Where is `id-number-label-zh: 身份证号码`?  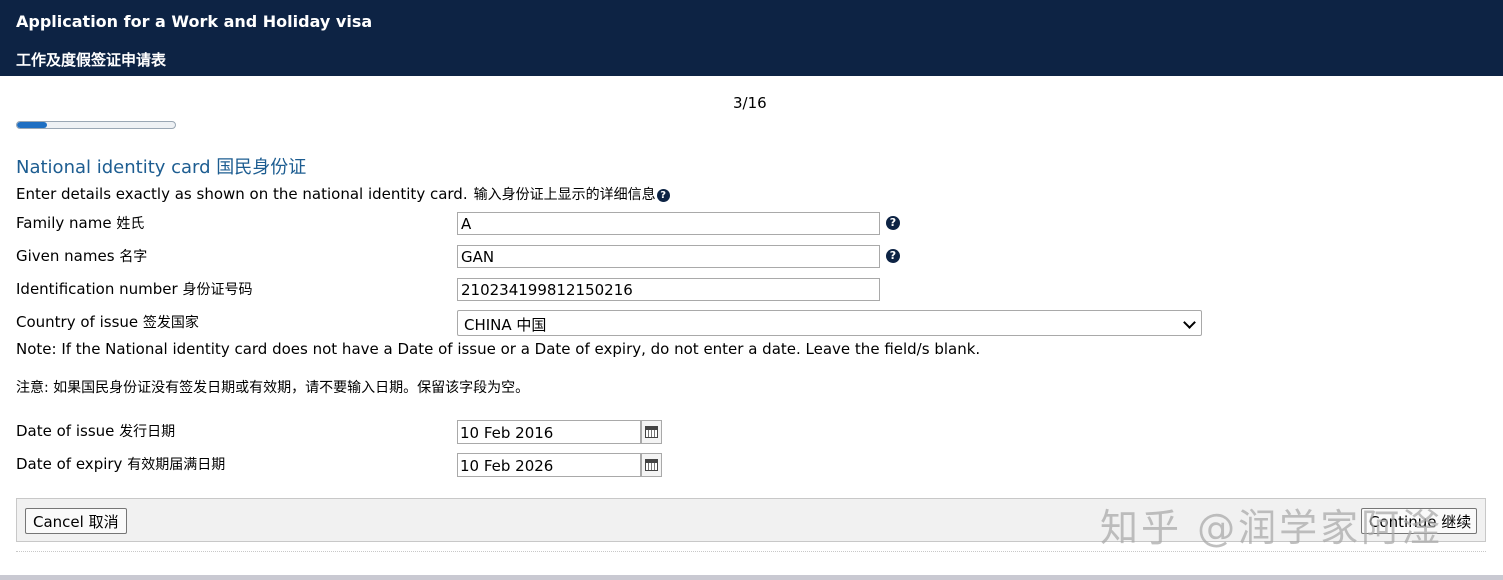
id-number-label-zh: 身份证号码 is located at coordinates (217, 290).